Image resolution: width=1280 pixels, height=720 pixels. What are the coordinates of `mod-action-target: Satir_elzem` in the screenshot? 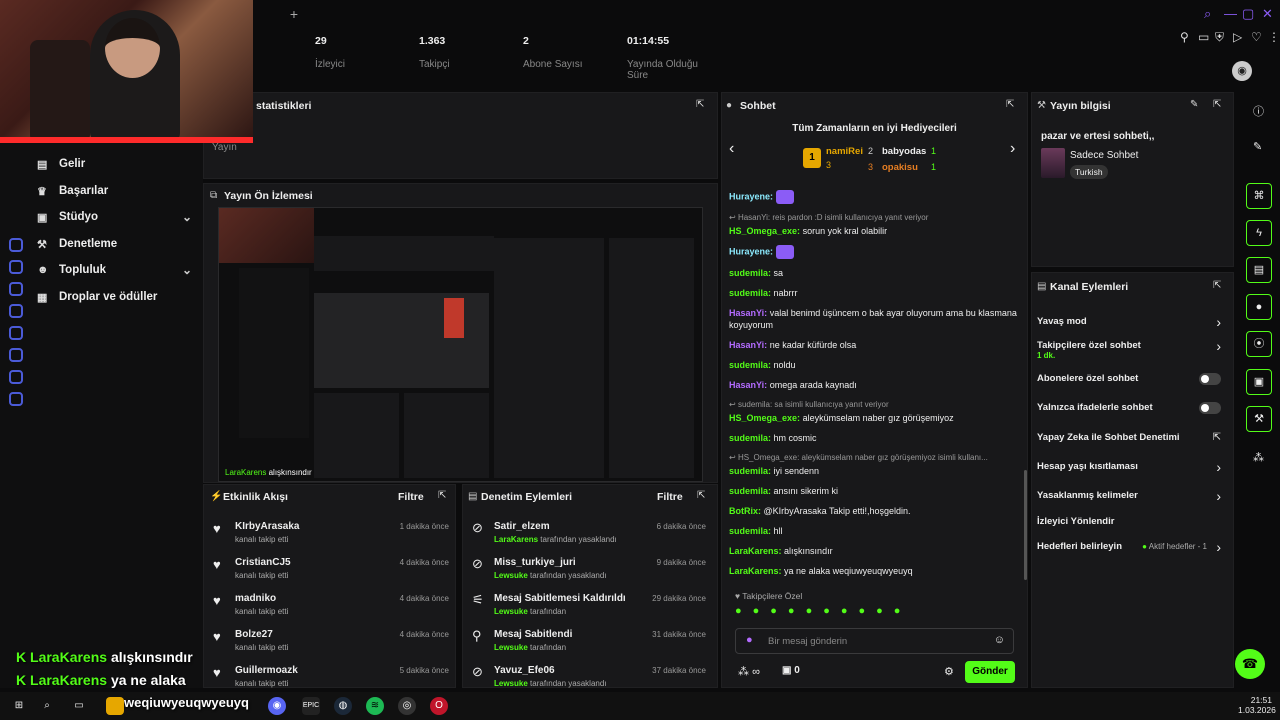 It's located at (522, 526).